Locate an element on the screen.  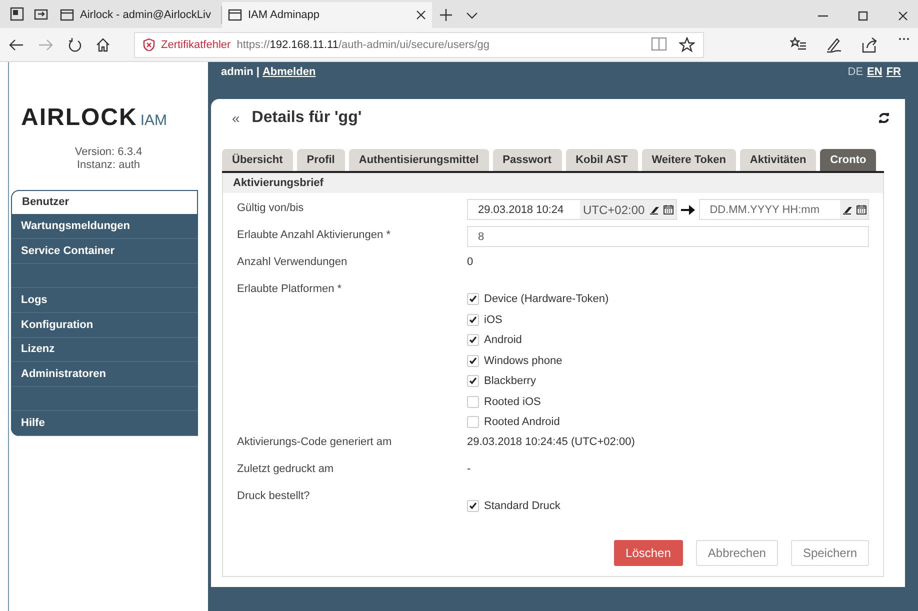
more-icon is located at coordinates (904, 38).